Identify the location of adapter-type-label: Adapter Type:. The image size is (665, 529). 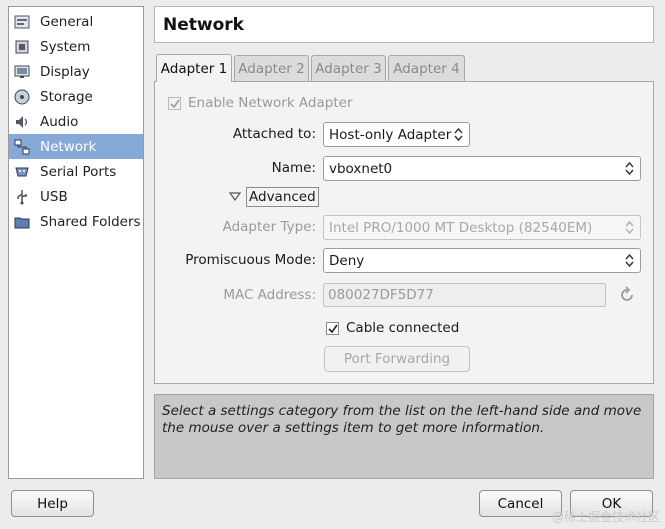
(269, 227).